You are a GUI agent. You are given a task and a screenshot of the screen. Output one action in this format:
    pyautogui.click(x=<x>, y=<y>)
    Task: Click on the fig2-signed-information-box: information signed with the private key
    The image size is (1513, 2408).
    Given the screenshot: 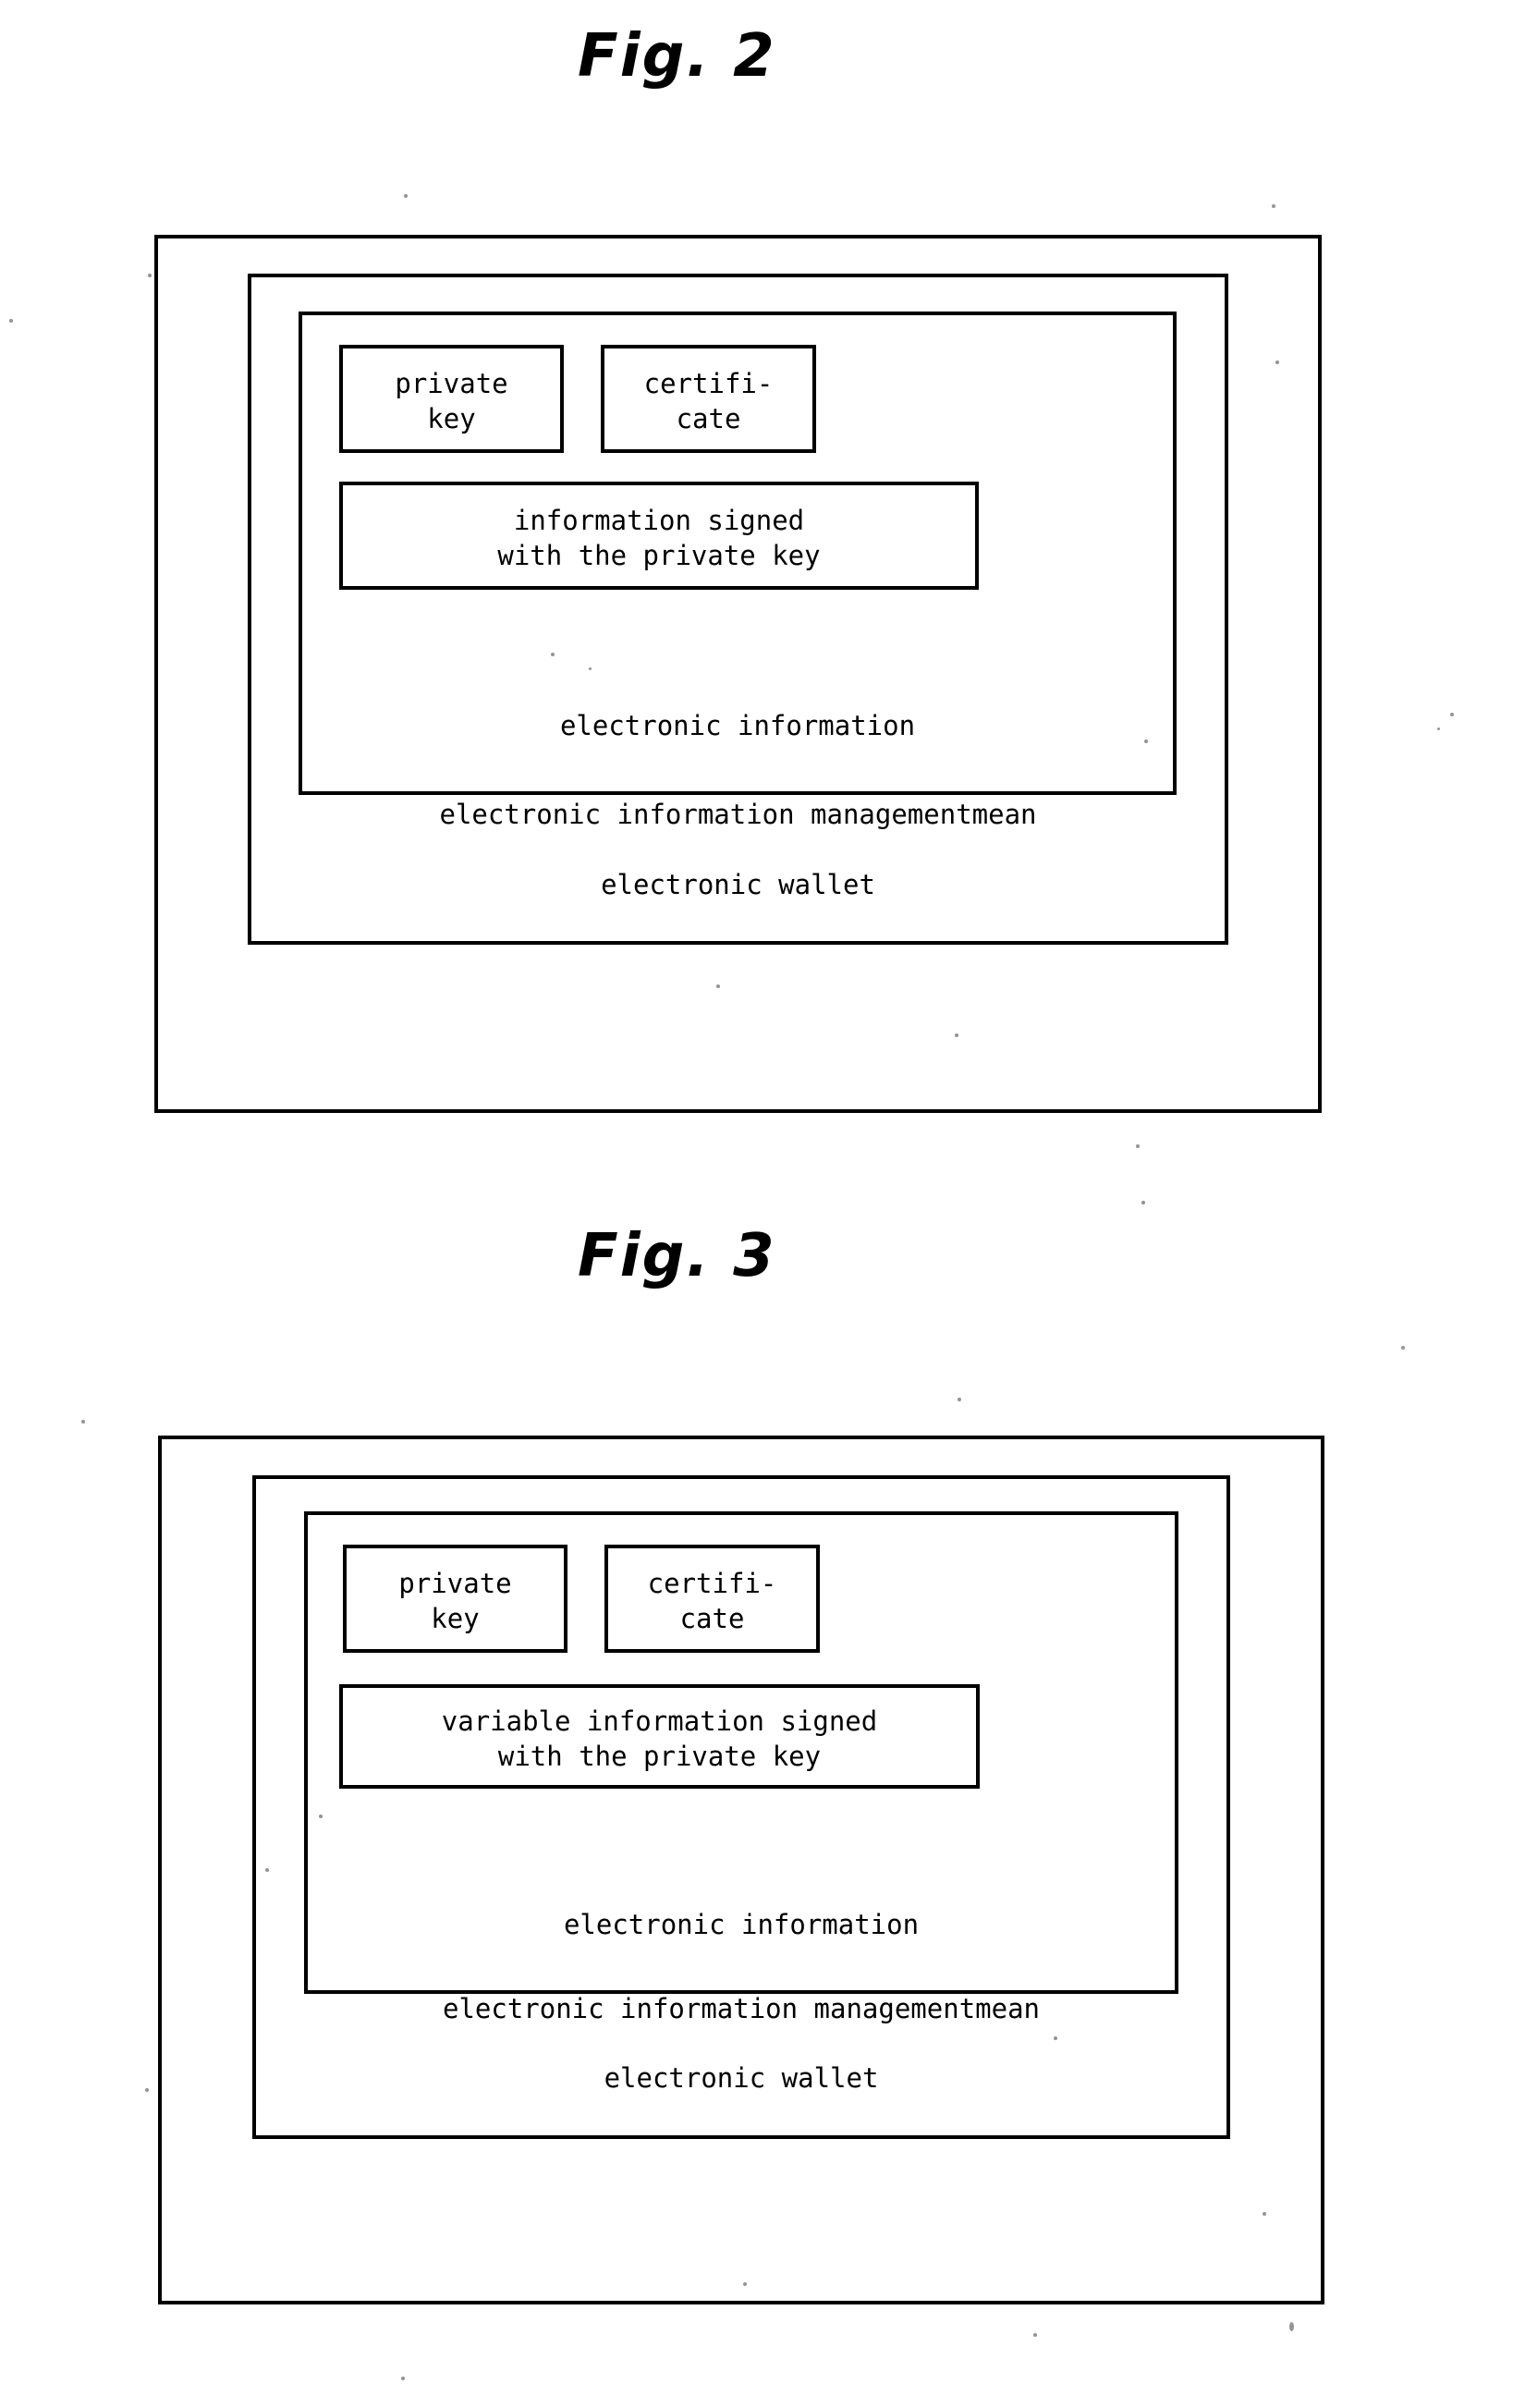 What is the action you would take?
    pyautogui.click(x=659, y=536)
    